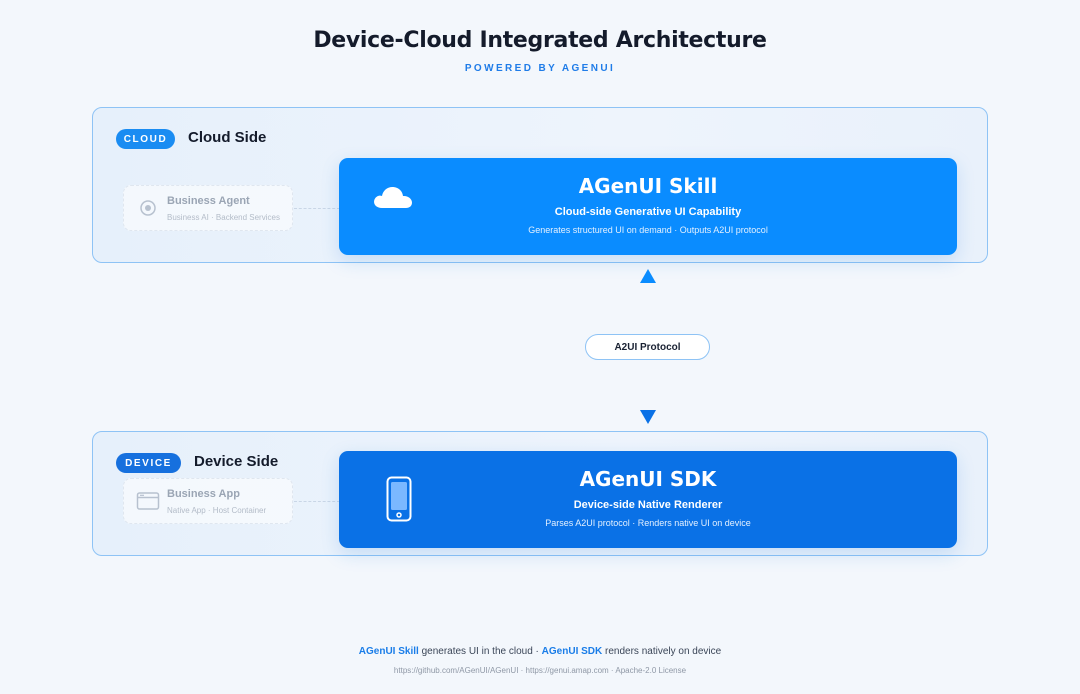 Image resolution: width=1080 pixels, height=694 pixels. I want to click on arrow-down-icon, so click(648, 417).